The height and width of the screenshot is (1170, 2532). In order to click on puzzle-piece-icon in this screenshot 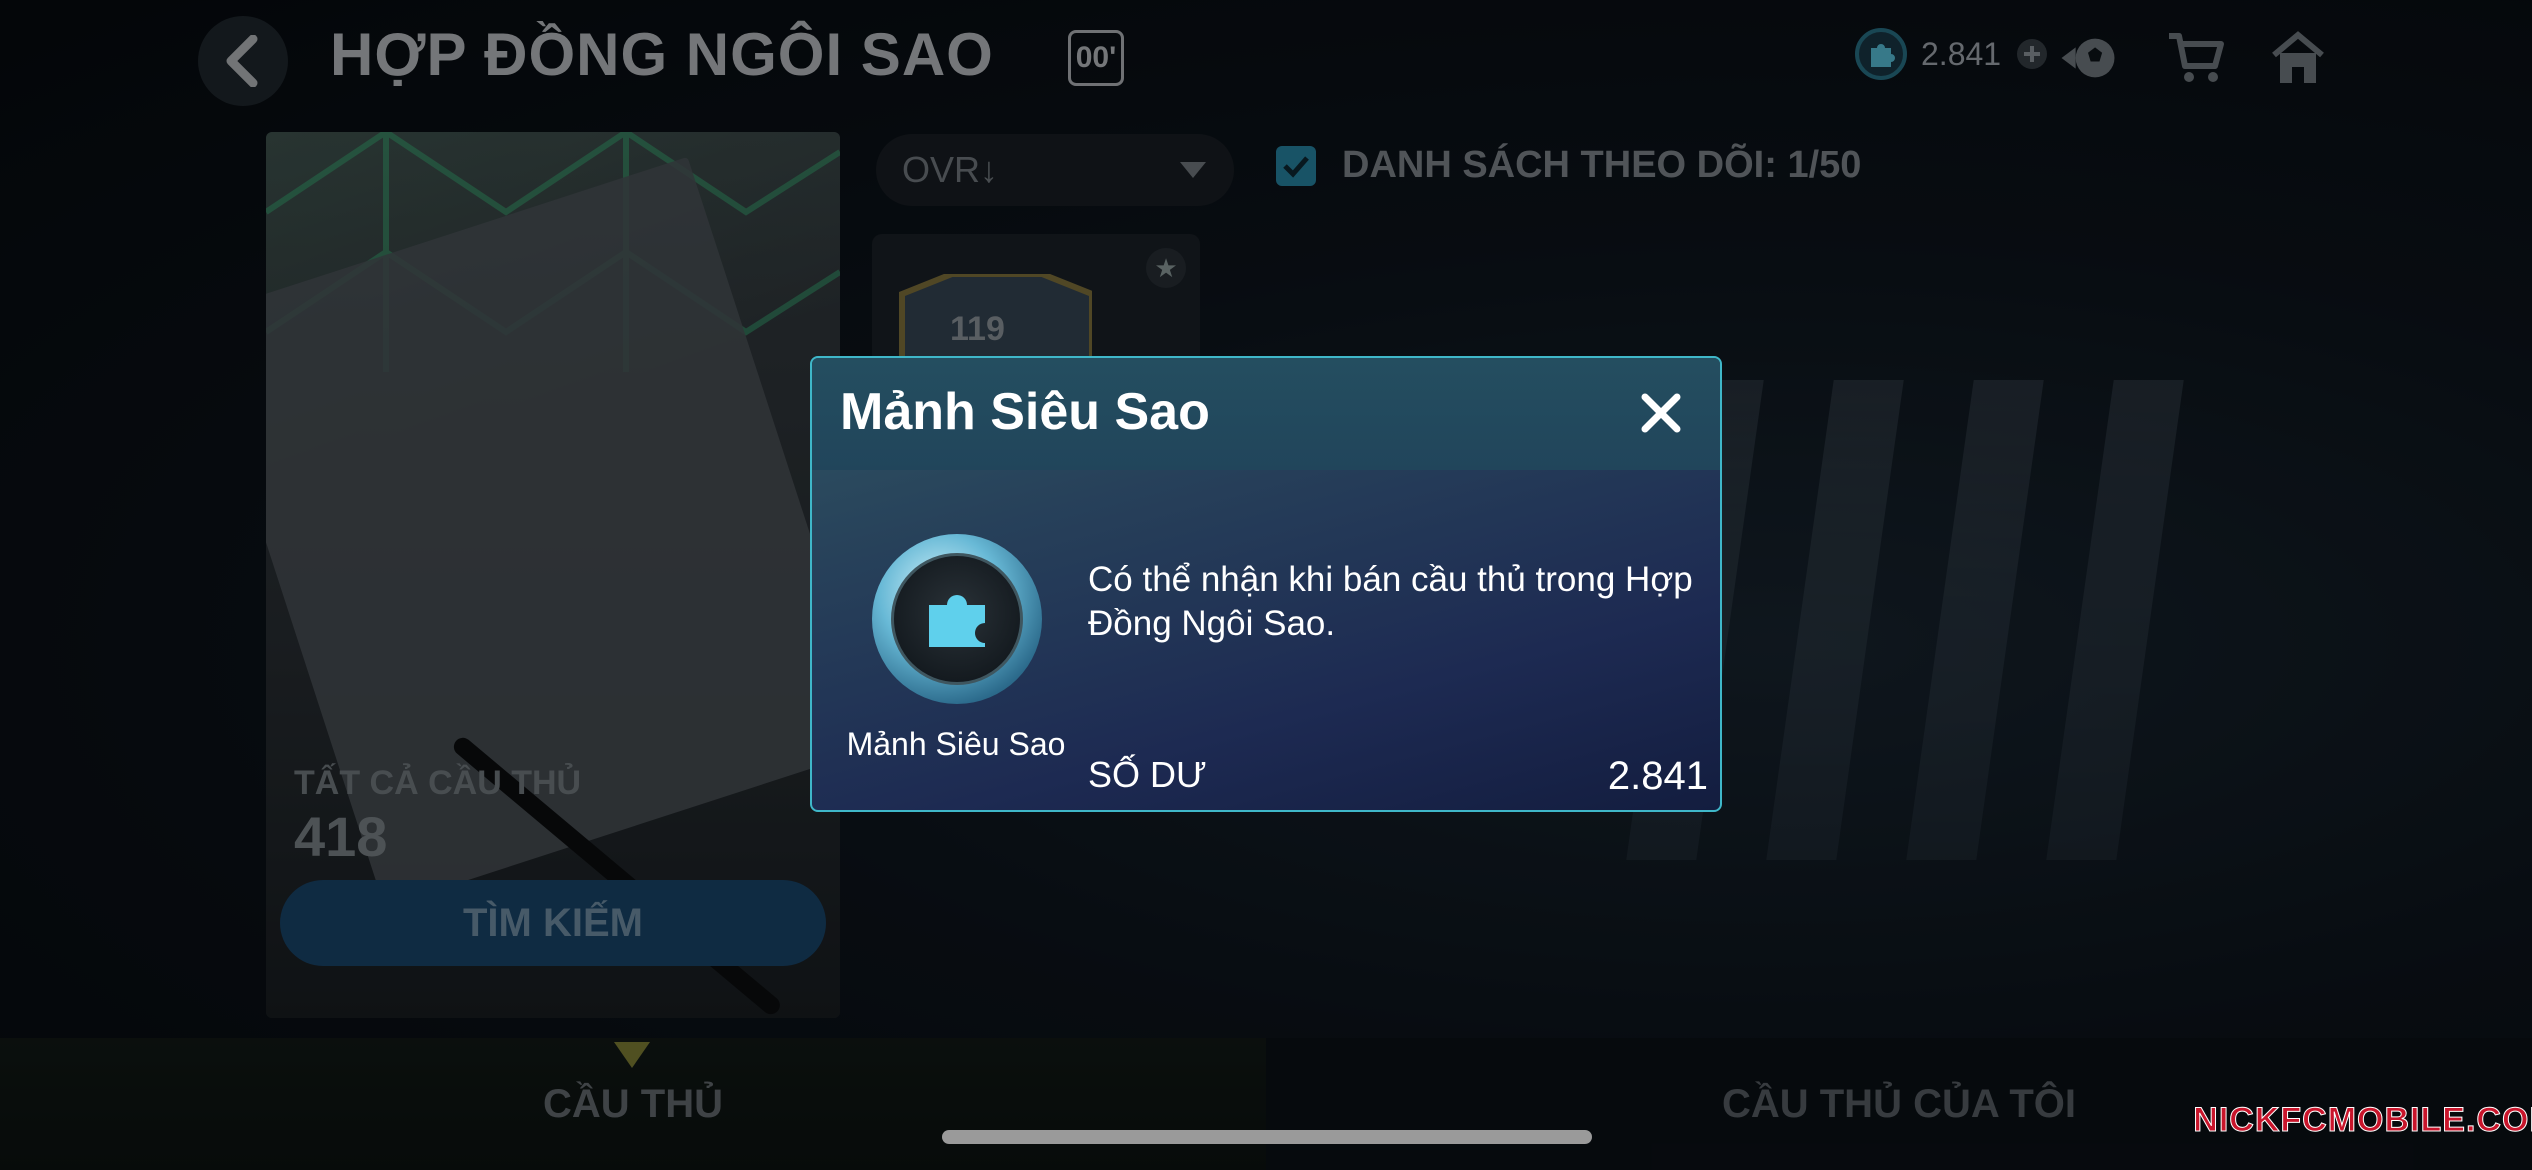, I will do `click(957, 621)`.